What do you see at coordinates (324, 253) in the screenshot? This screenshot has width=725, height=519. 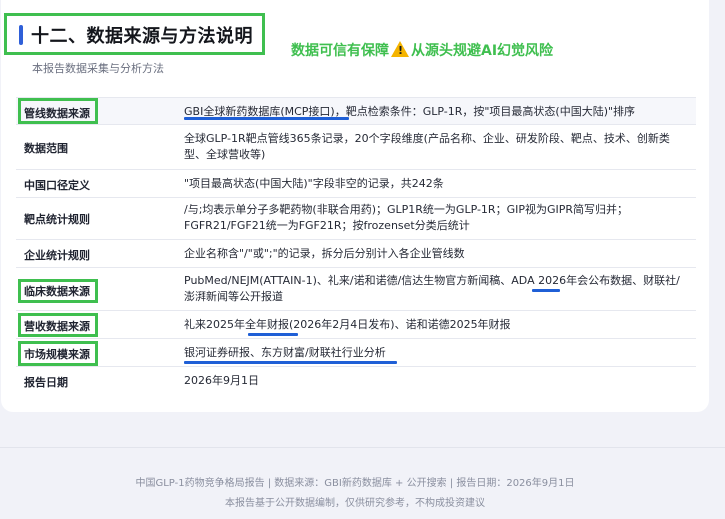 I see `row-value: 企业名称含"/"或";"的记录，拆分后分别计入各企业管线数` at bounding box center [324, 253].